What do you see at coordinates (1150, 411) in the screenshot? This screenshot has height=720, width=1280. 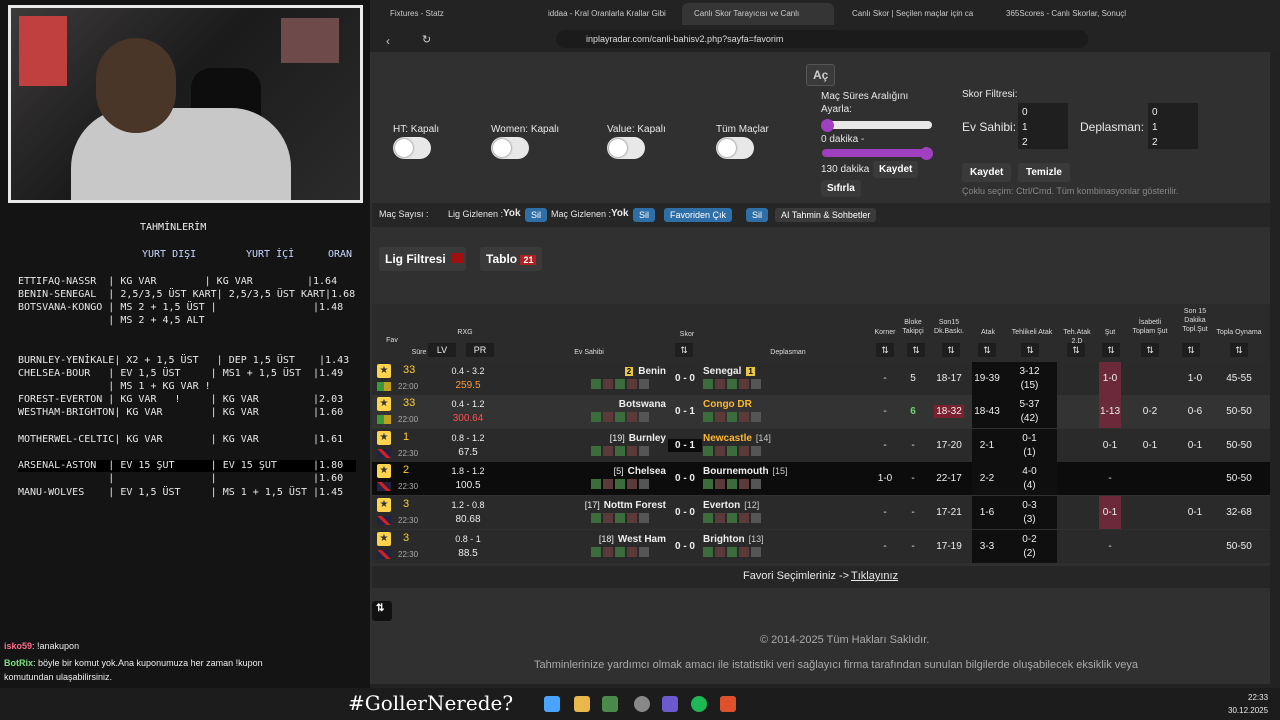 I see `cell-isa: 0-2` at bounding box center [1150, 411].